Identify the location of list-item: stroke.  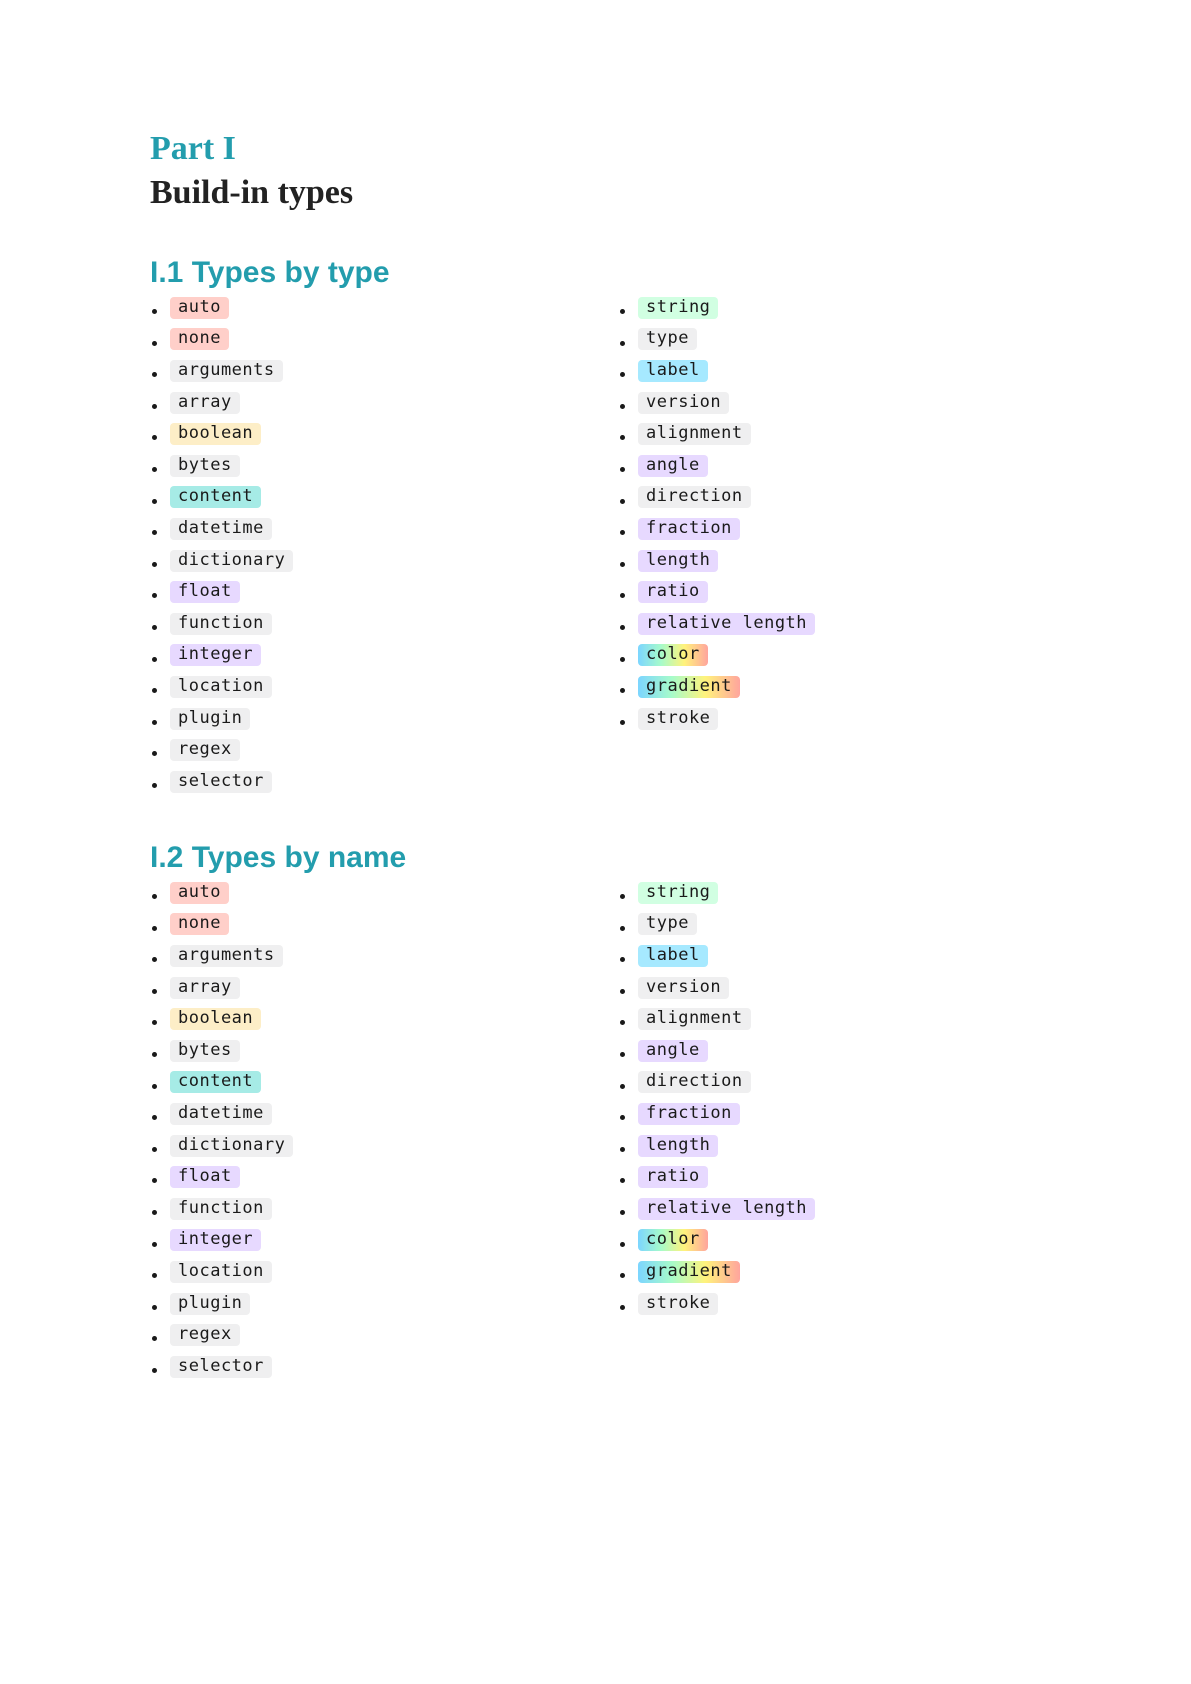
(716, 1304).